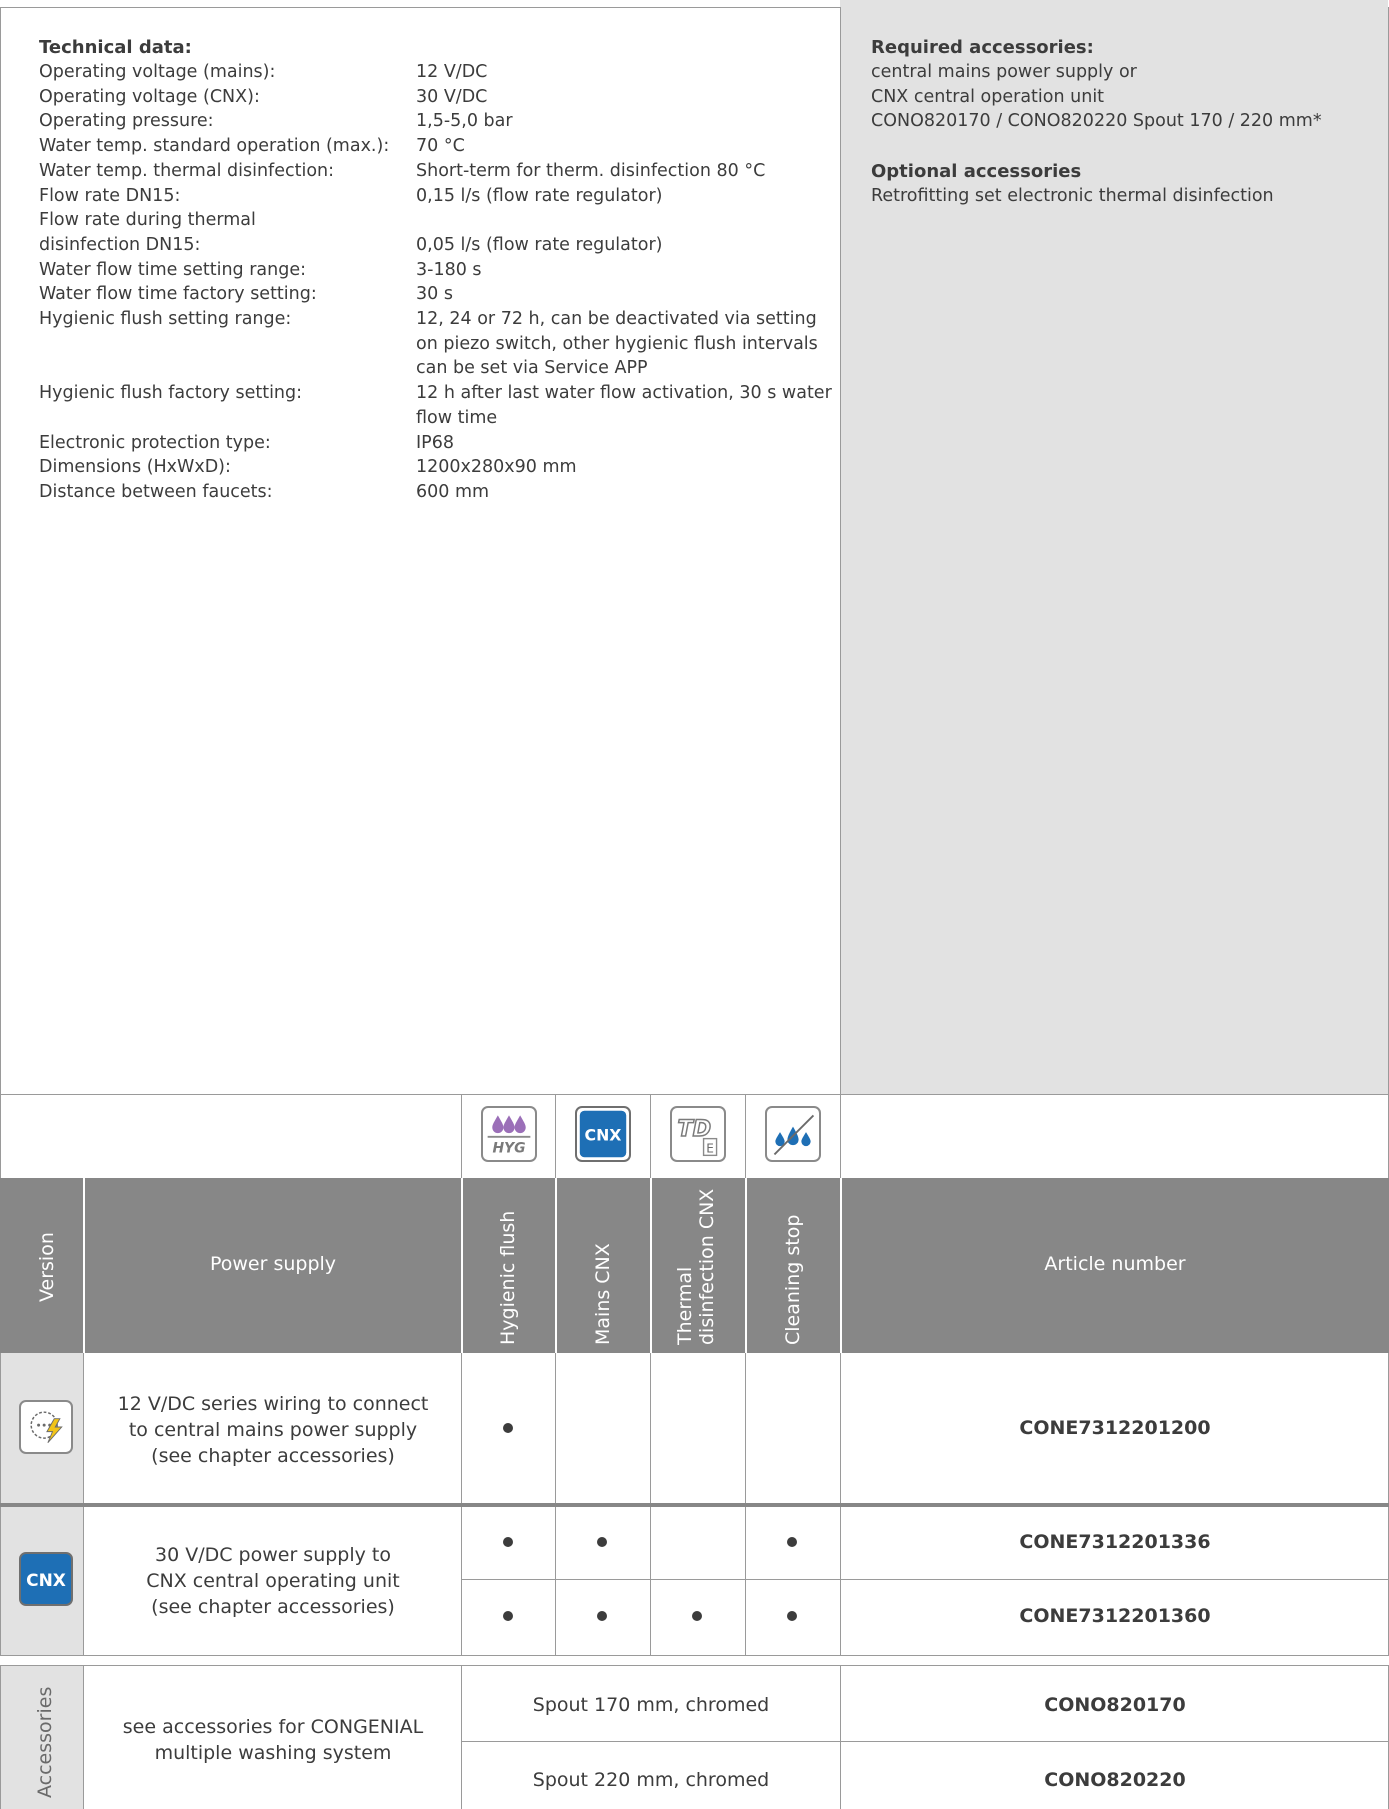 Image resolution: width=1389 pixels, height=1809 pixels. Describe the element at coordinates (273, 1404) in the screenshot. I see `row1-power-line: 12 V/DC series wiring to connect` at that location.